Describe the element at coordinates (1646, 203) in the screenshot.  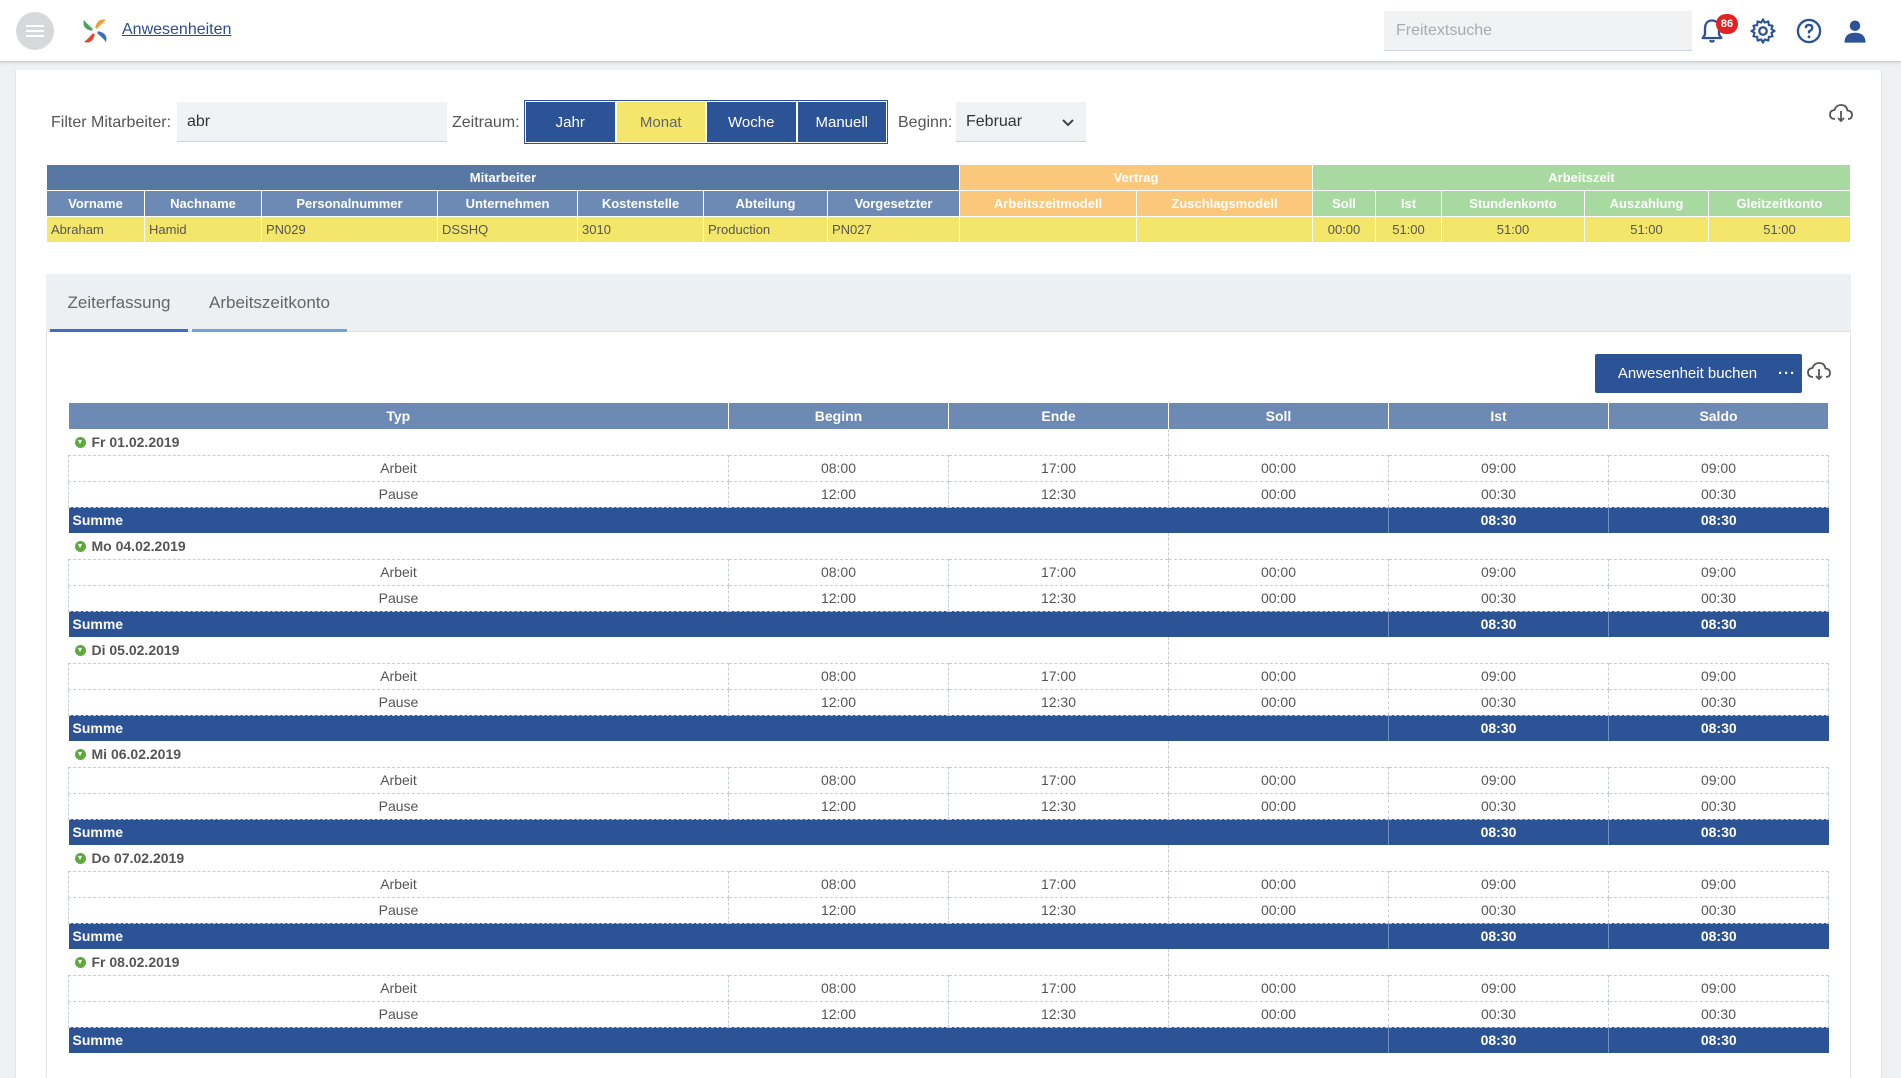
I see `col-auszahlung: Auszahlung` at that location.